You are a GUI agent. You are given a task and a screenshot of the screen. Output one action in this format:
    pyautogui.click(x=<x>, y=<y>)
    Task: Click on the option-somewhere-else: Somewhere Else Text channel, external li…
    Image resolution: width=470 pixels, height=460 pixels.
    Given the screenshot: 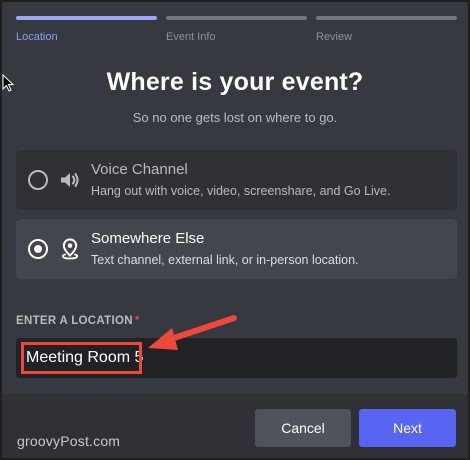 What is the action you would take?
    pyautogui.click(x=236, y=249)
    